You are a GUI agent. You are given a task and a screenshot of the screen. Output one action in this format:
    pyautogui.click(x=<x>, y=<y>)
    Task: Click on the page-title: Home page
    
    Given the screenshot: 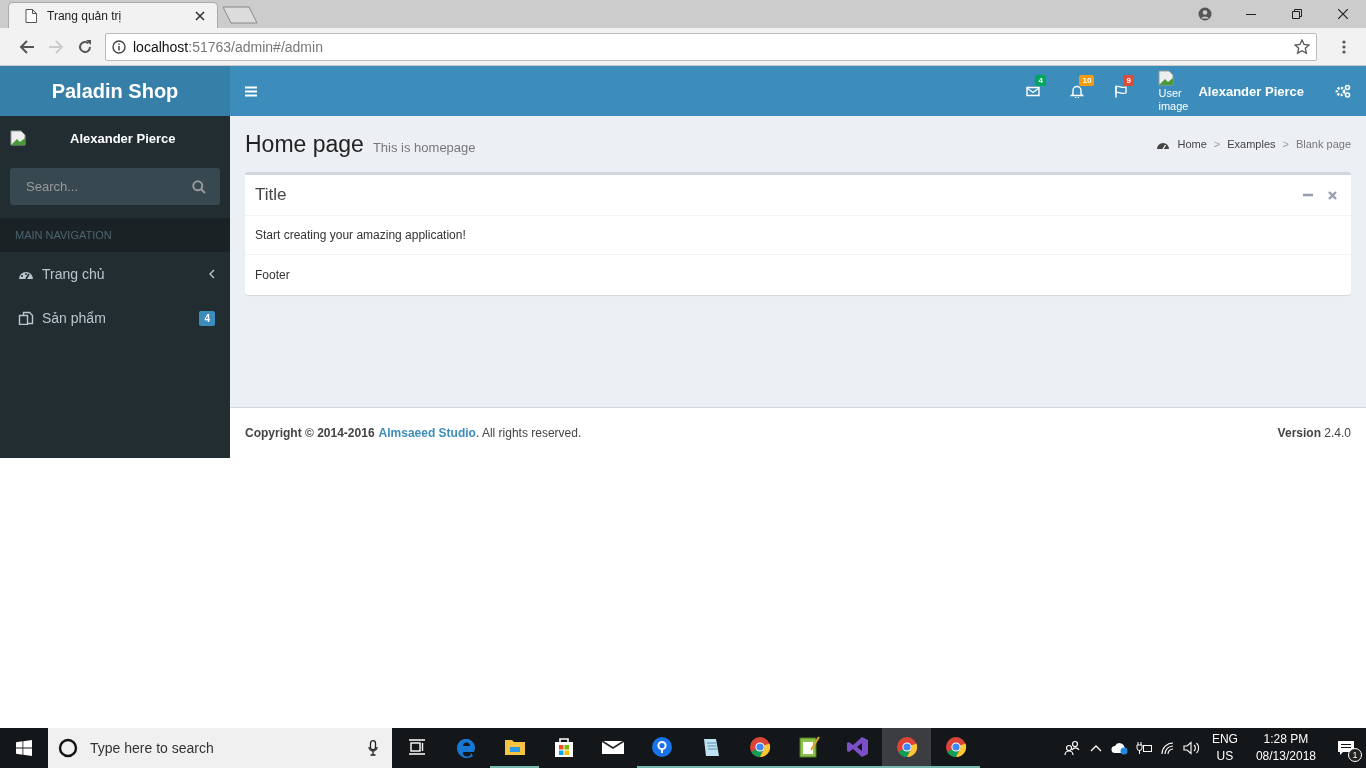 What is the action you would take?
    pyautogui.click(x=304, y=144)
    